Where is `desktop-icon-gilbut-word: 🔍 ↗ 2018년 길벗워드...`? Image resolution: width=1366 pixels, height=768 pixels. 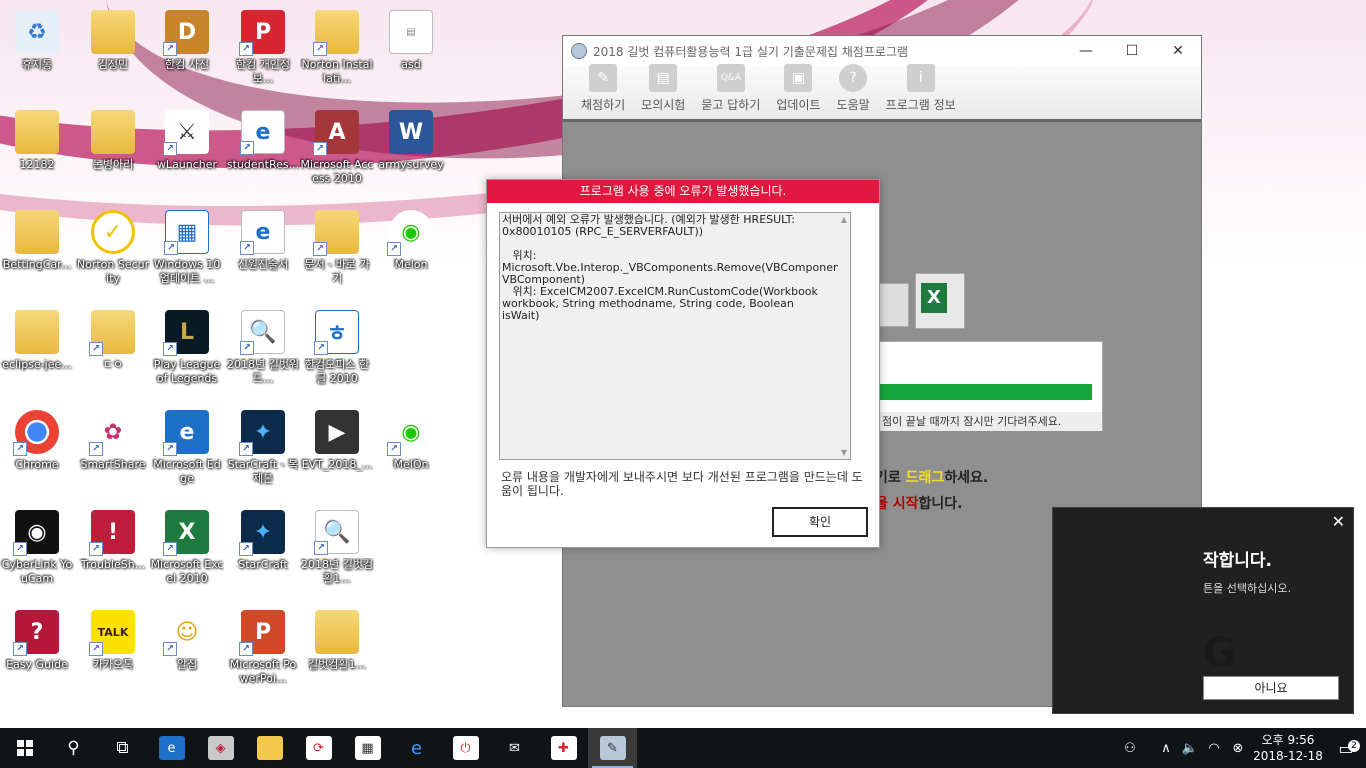 desktop-icon-gilbut-word: 🔍 ↗ 2018년 길벗워드... is located at coordinates (263, 352).